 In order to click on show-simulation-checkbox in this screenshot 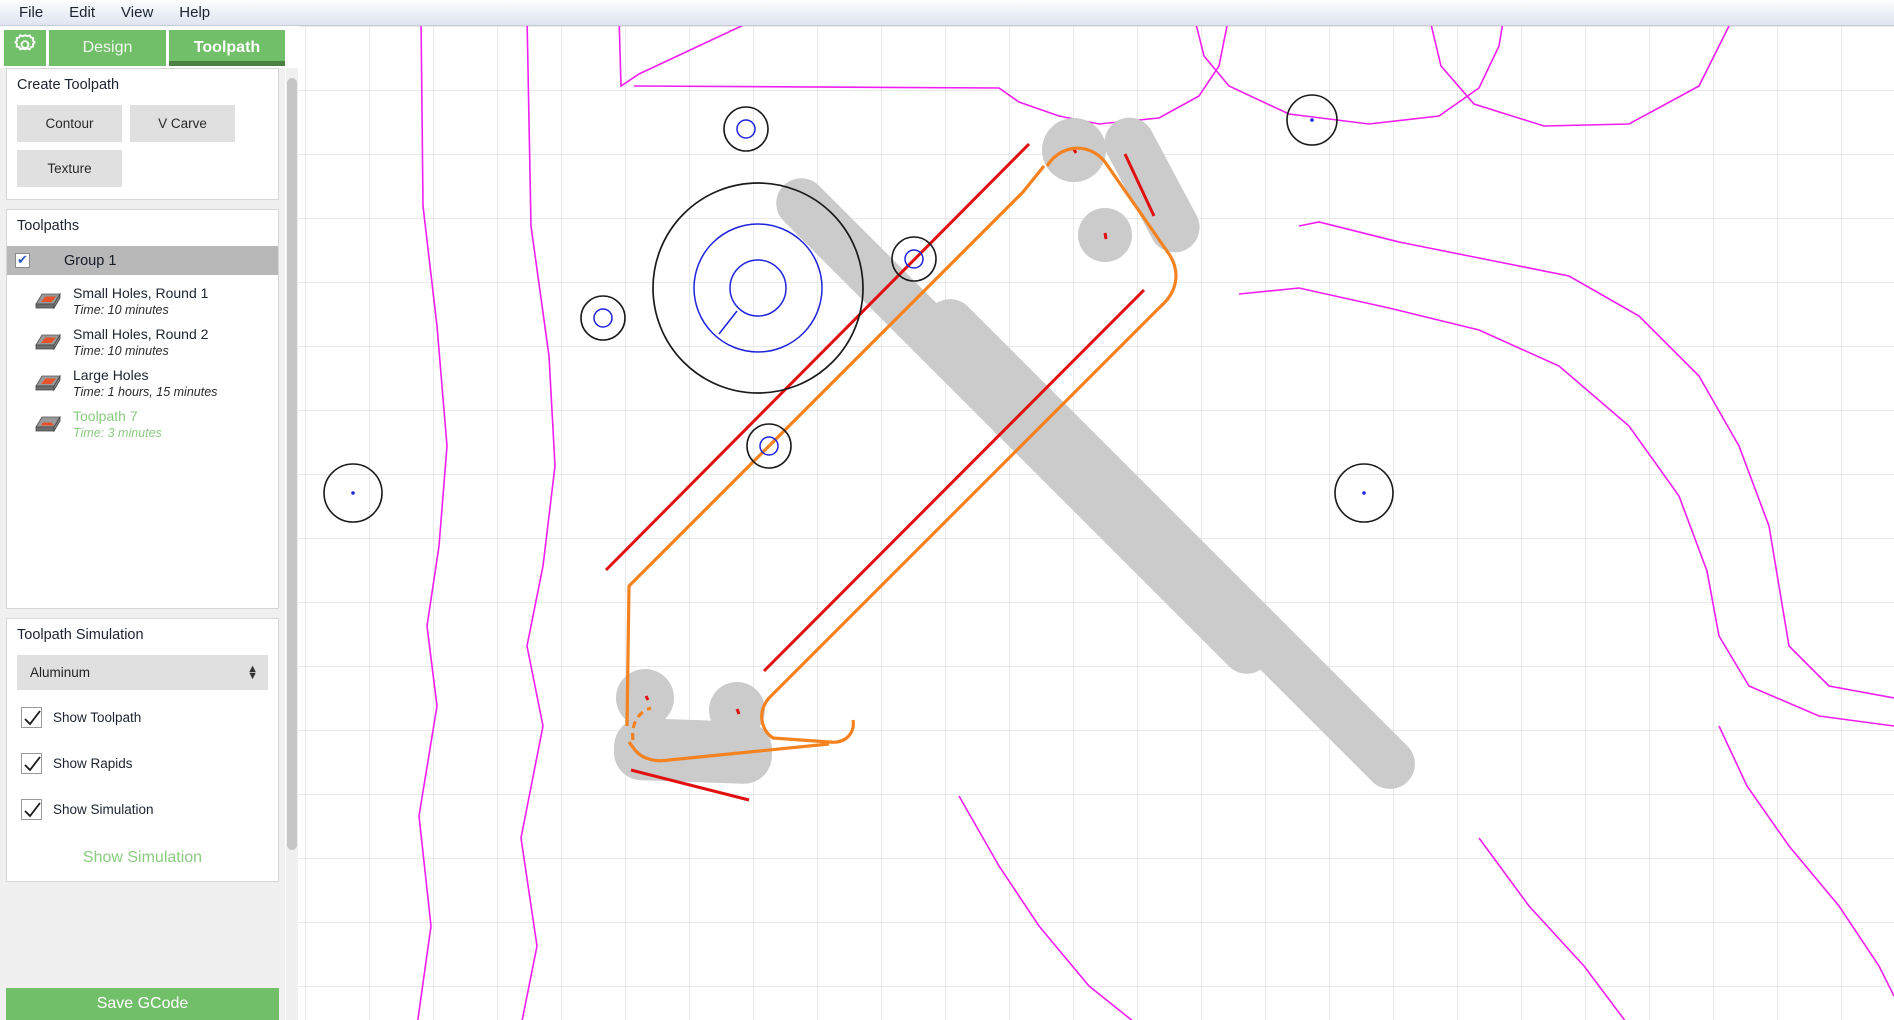, I will do `click(31, 809)`.